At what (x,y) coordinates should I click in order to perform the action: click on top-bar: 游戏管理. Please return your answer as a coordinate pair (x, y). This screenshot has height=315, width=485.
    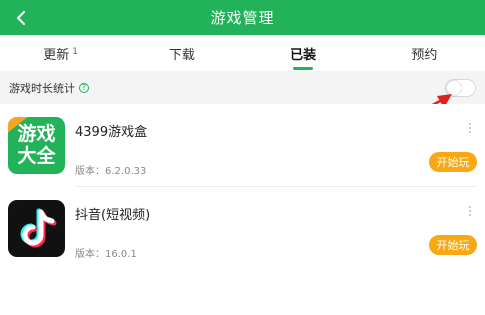
    Looking at the image, I should click on (242, 17).